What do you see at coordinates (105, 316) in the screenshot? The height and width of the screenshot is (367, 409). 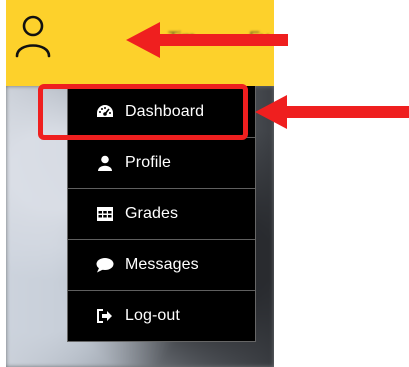 I see `sign-out-icon` at bounding box center [105, 316].